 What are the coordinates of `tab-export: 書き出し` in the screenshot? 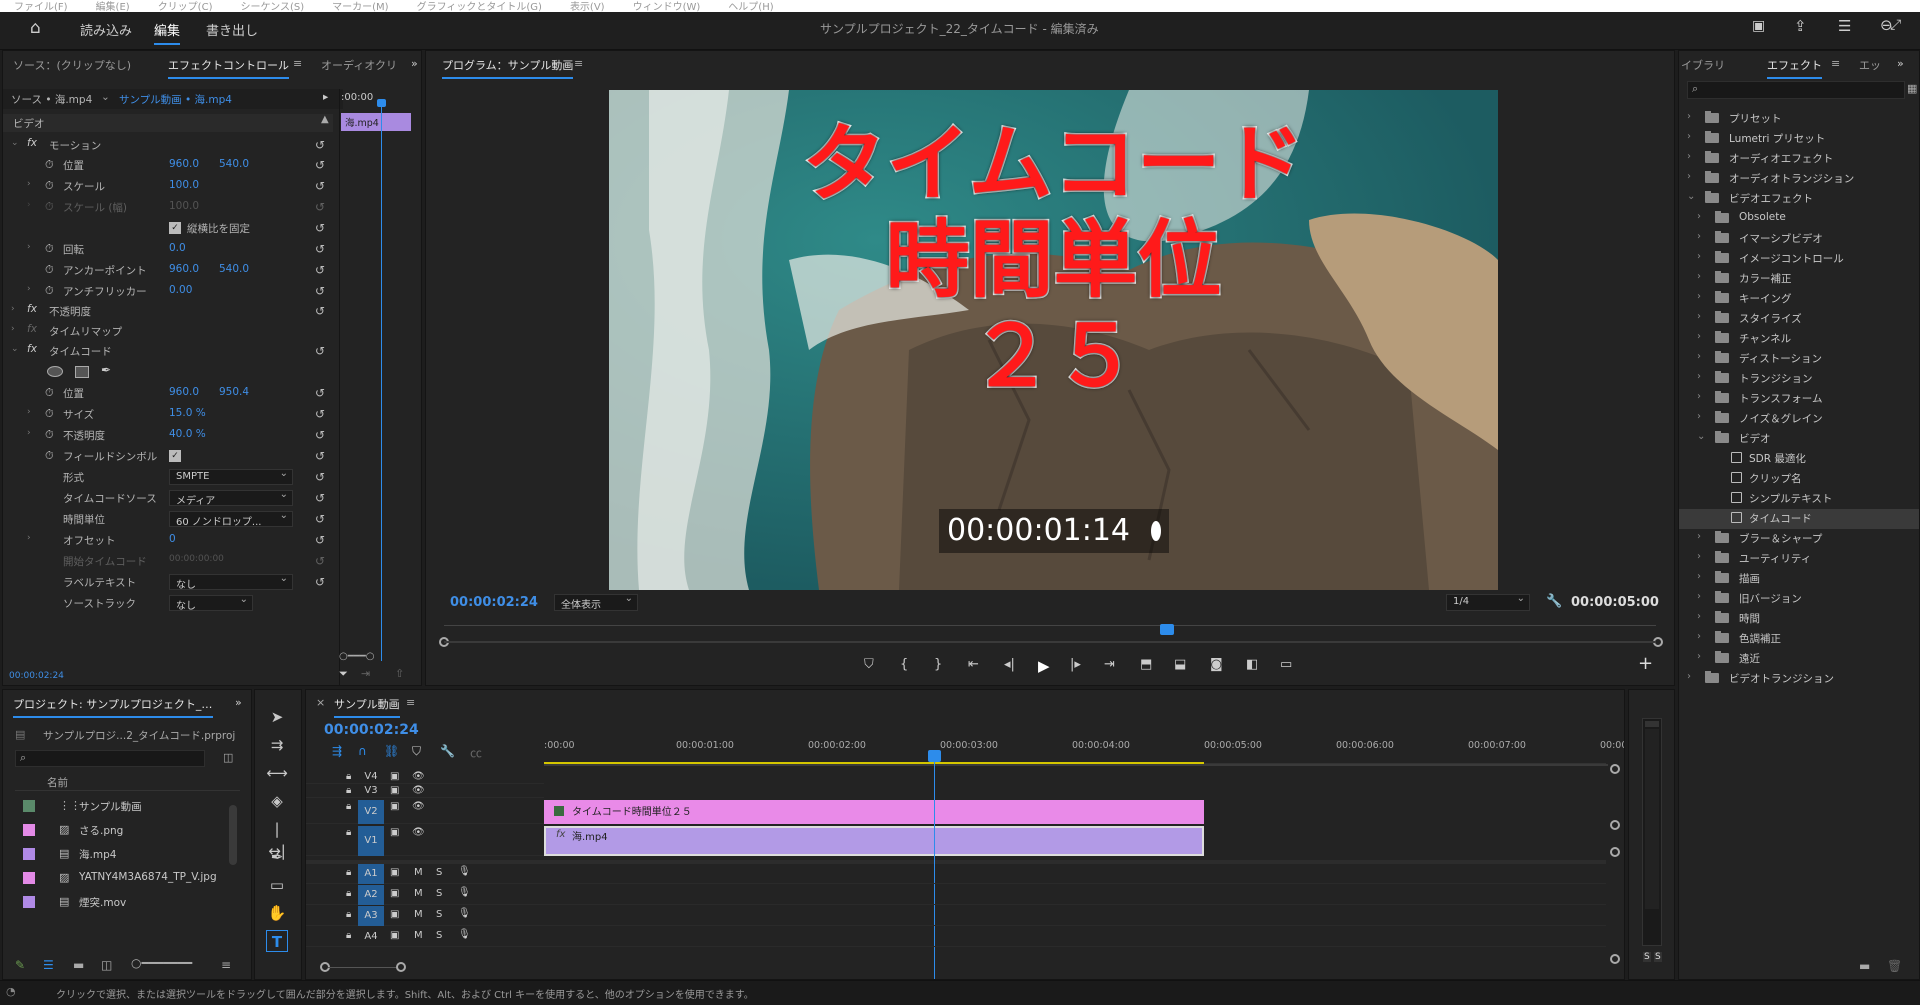 It's located at (232, 29).